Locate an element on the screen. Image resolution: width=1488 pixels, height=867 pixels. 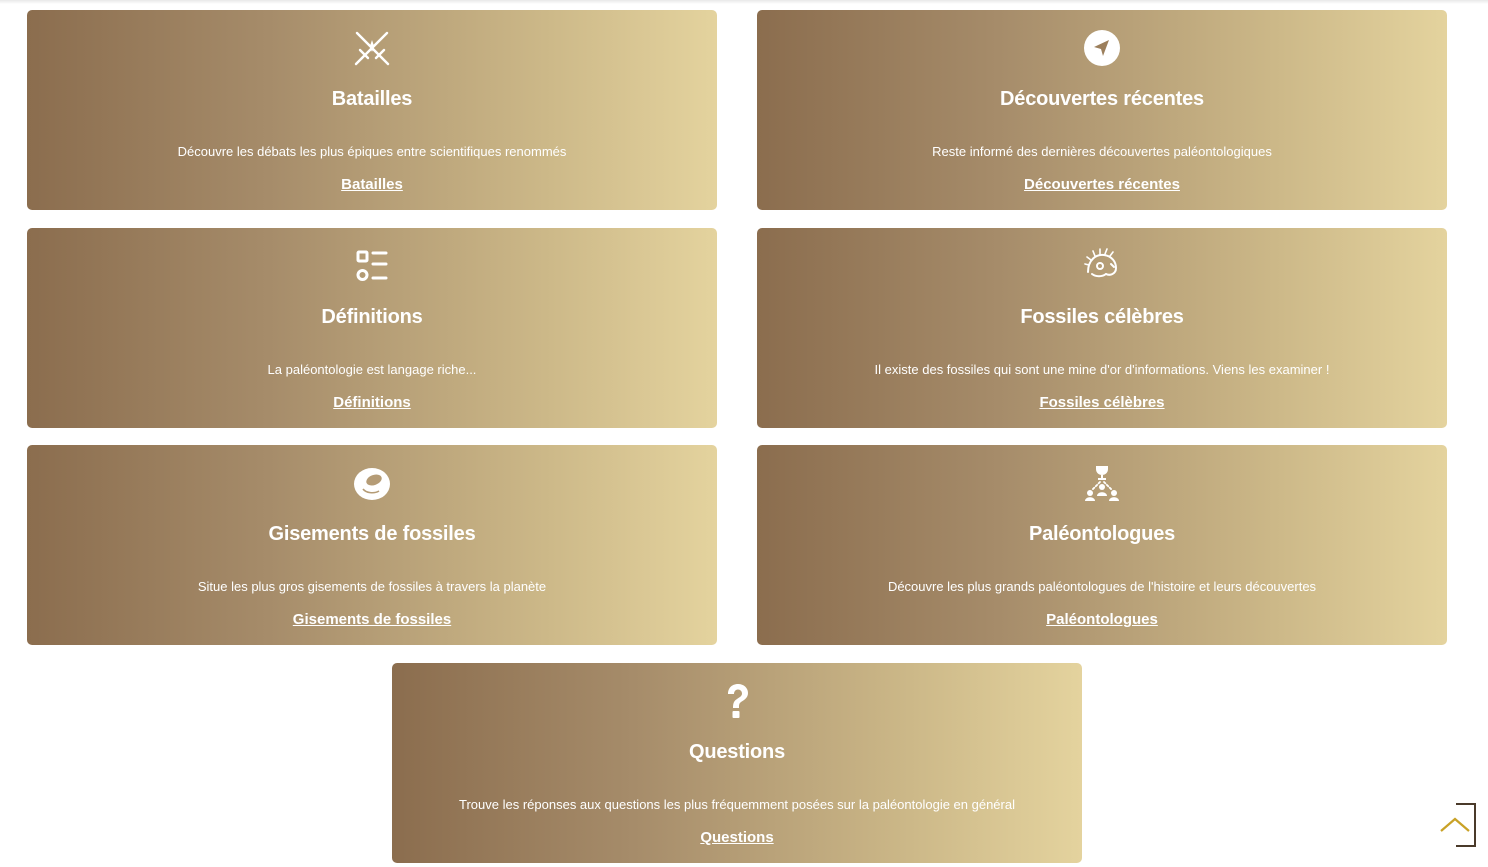
card-title: Découvertes récentes is located at coordinates (1102, 99).